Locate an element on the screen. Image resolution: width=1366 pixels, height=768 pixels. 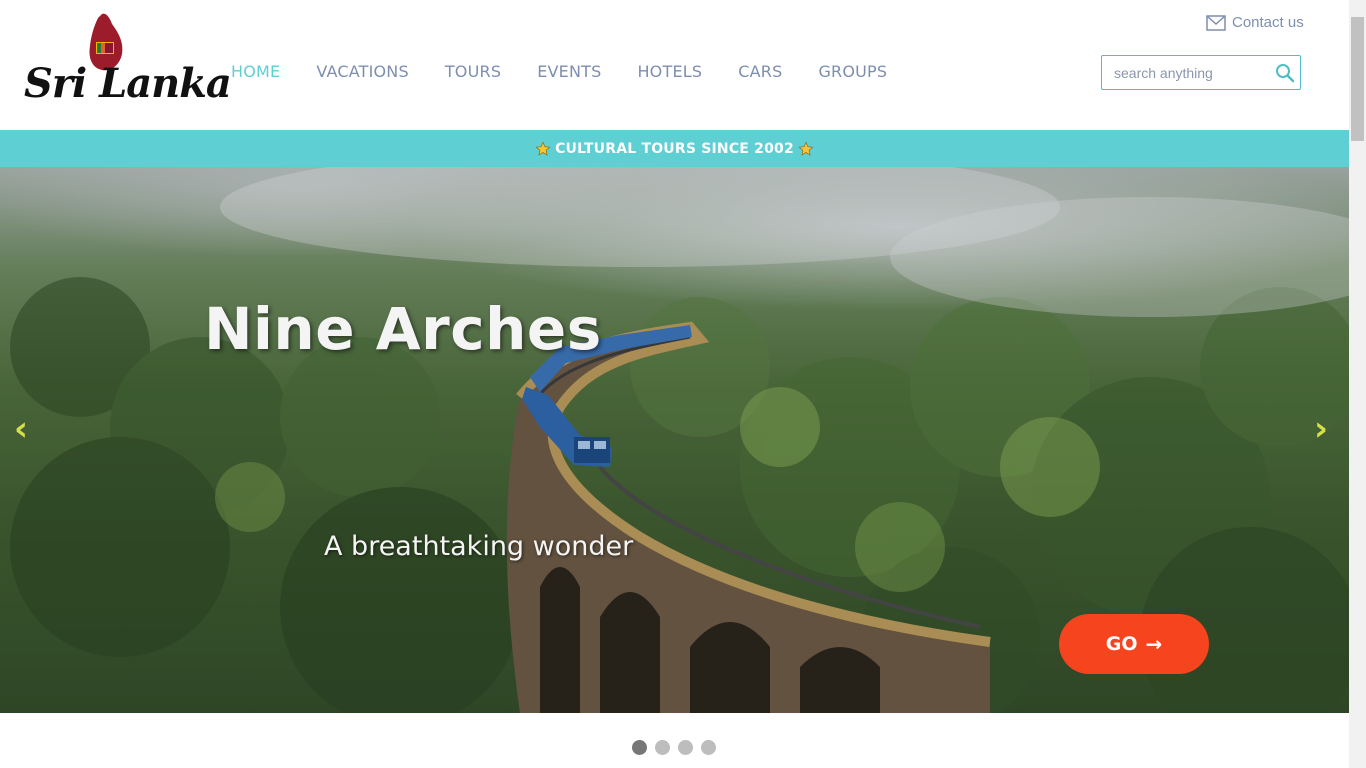
search-box is located at coordinates (1201, 72).